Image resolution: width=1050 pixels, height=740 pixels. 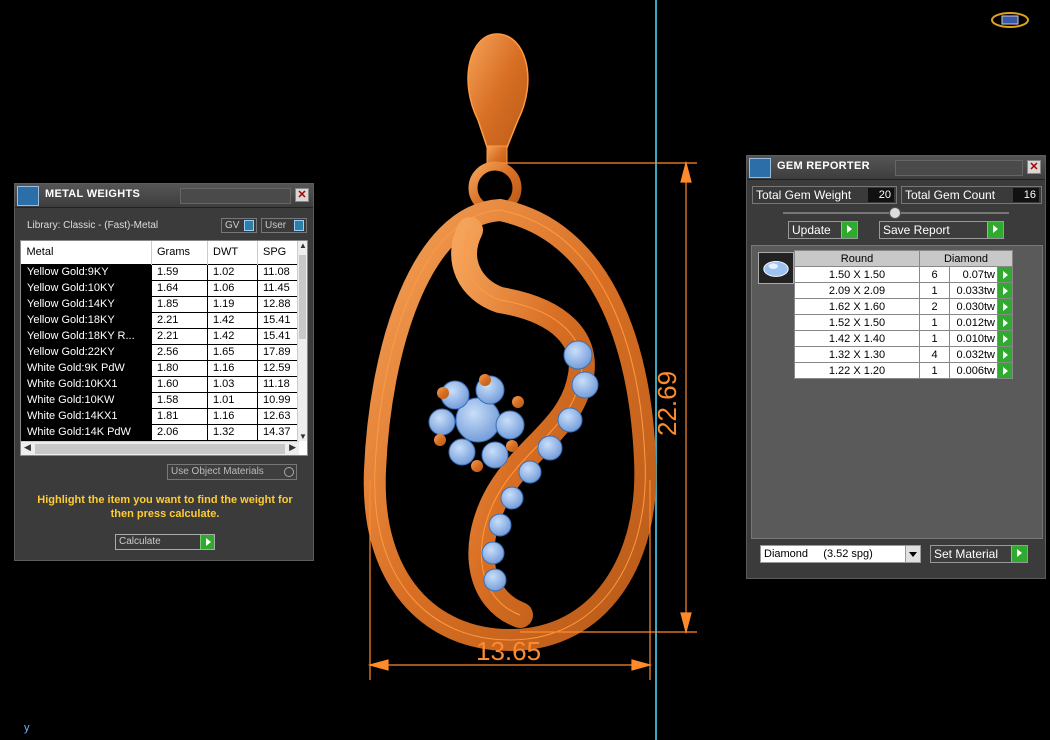 I want to click on view-navigator-icon, so click(x=1010, y=20).